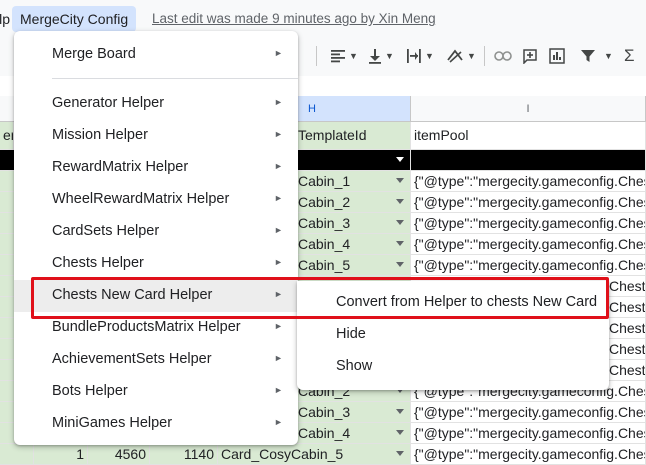 Image resolution: width=646 pixels, height=465 pixels. I want to click on cell: 4560, so click(119, 454).